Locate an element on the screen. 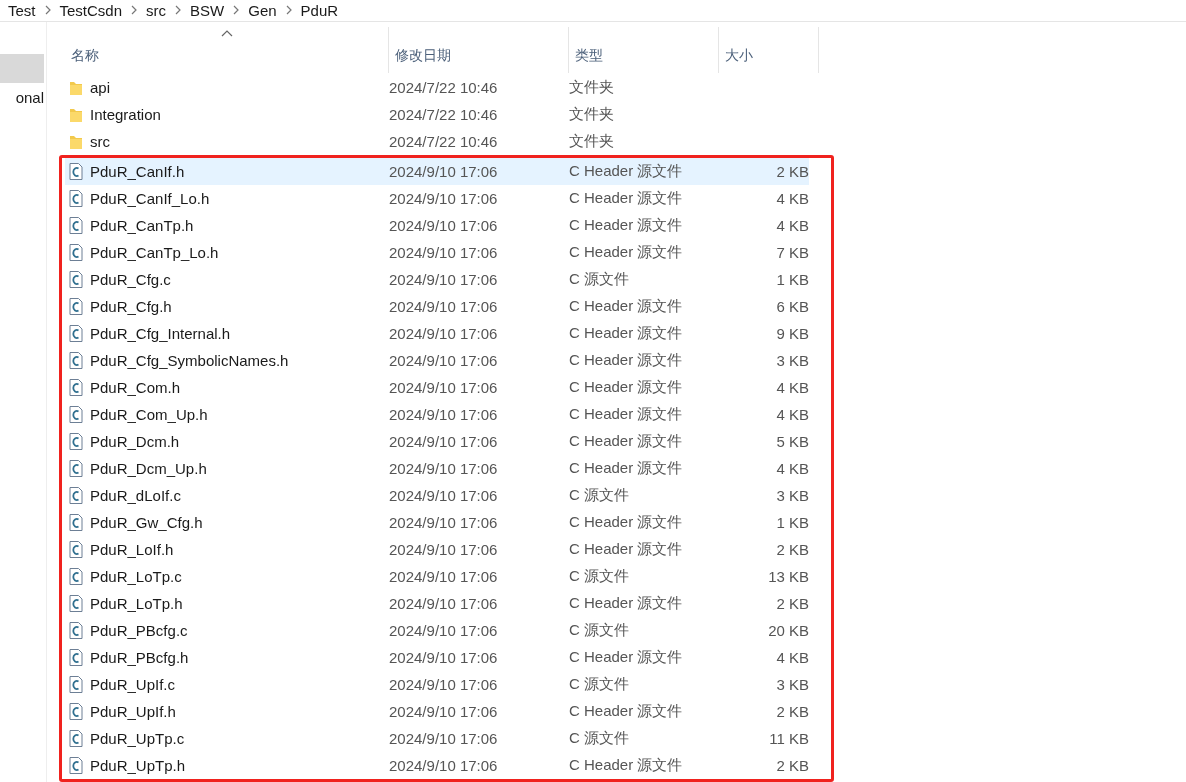  breadcrumb-item: BSW is located at coordinates (207, 10).